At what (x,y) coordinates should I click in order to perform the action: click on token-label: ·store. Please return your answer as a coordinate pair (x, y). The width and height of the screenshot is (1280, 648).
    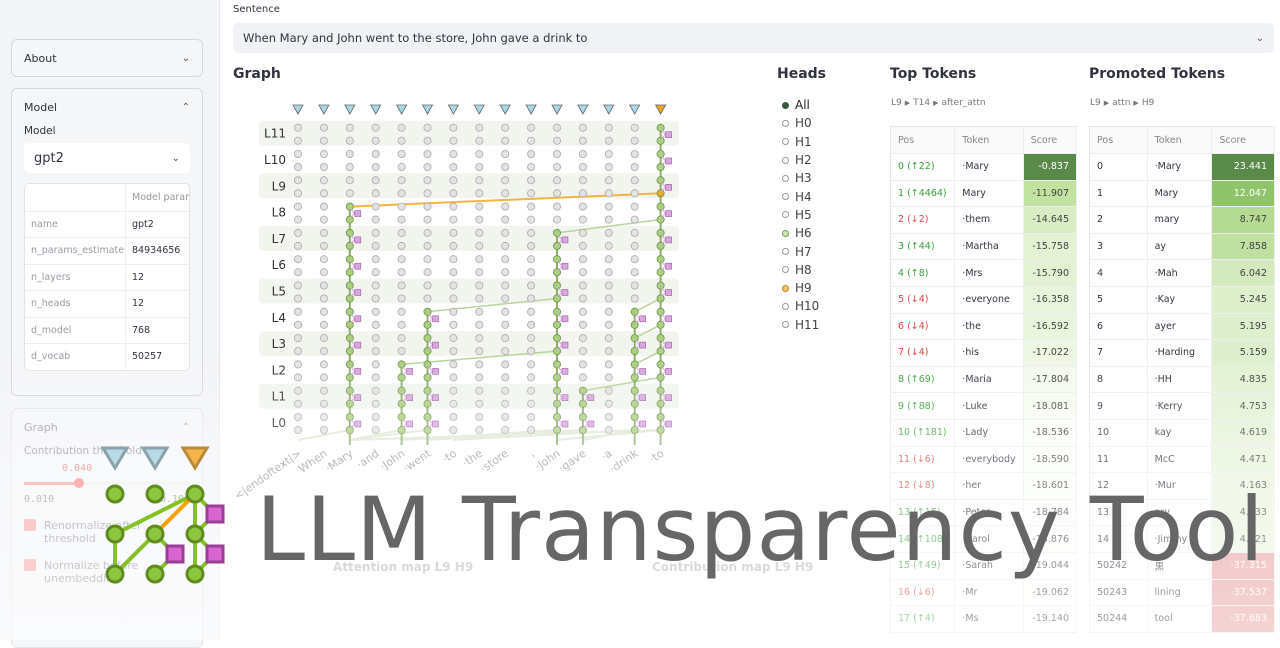
    Looking at the image, I should click on (494, 461).